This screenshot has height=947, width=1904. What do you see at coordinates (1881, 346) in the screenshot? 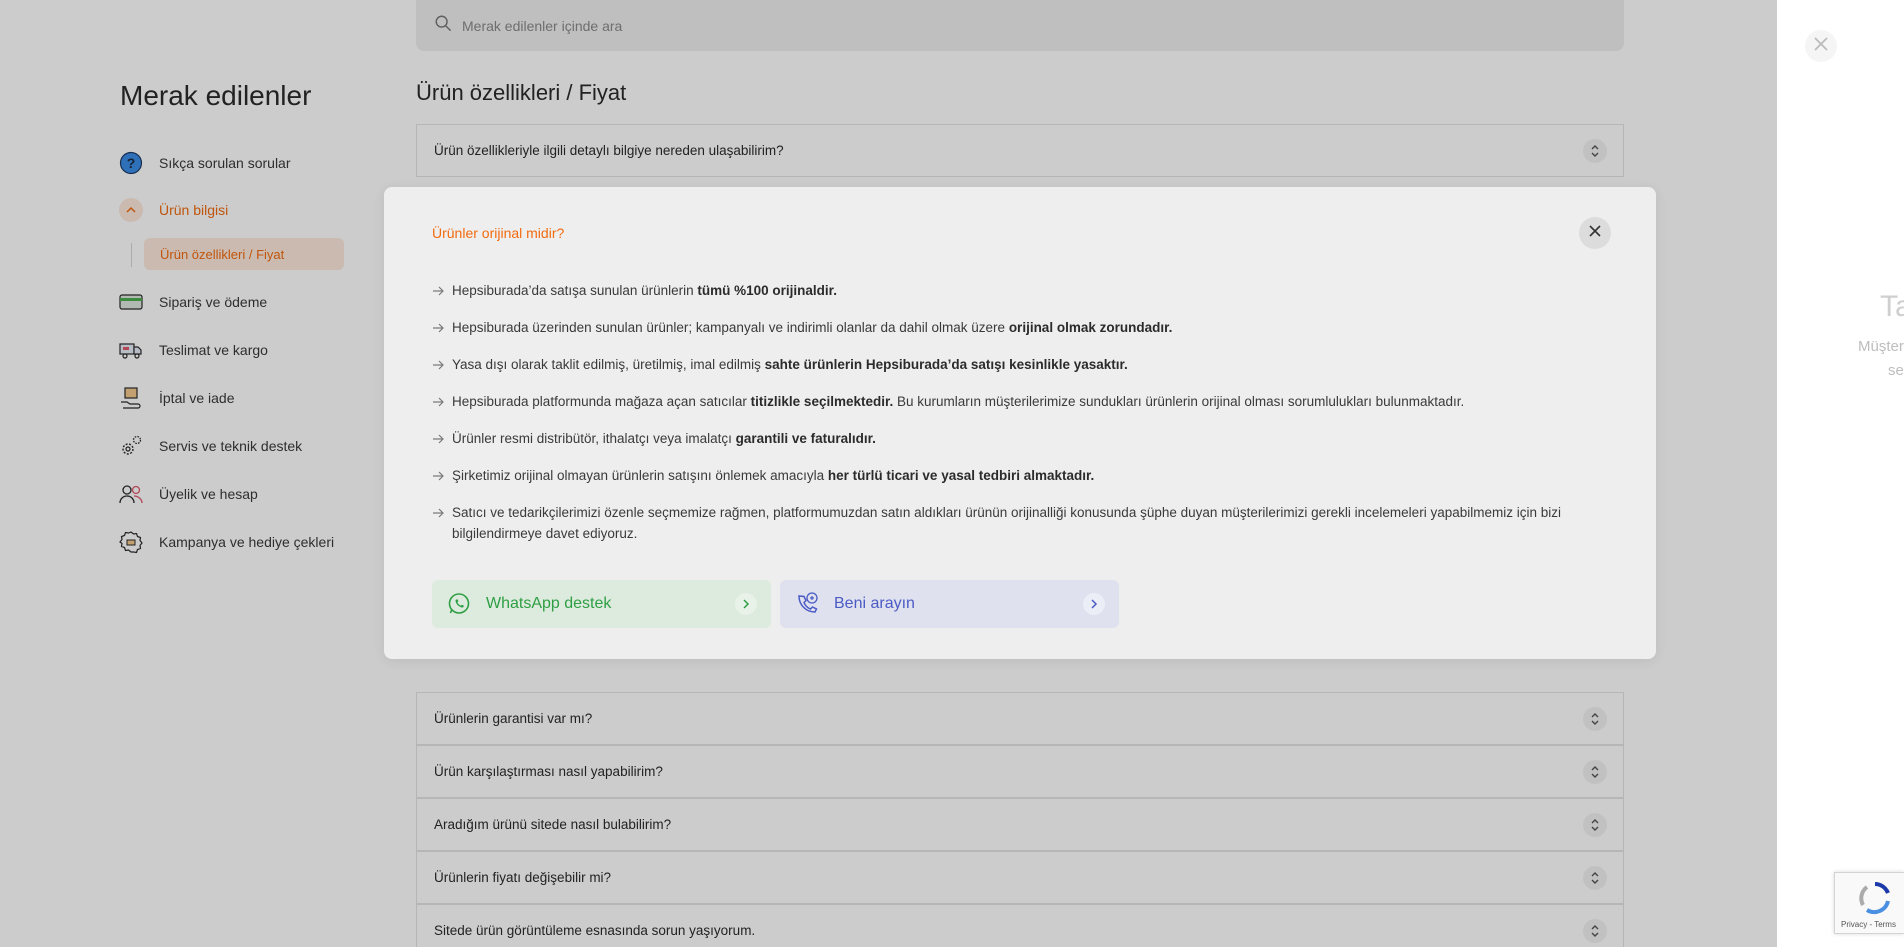
I see `drawer-text: Müşter` at bounding box center [1881, 346].